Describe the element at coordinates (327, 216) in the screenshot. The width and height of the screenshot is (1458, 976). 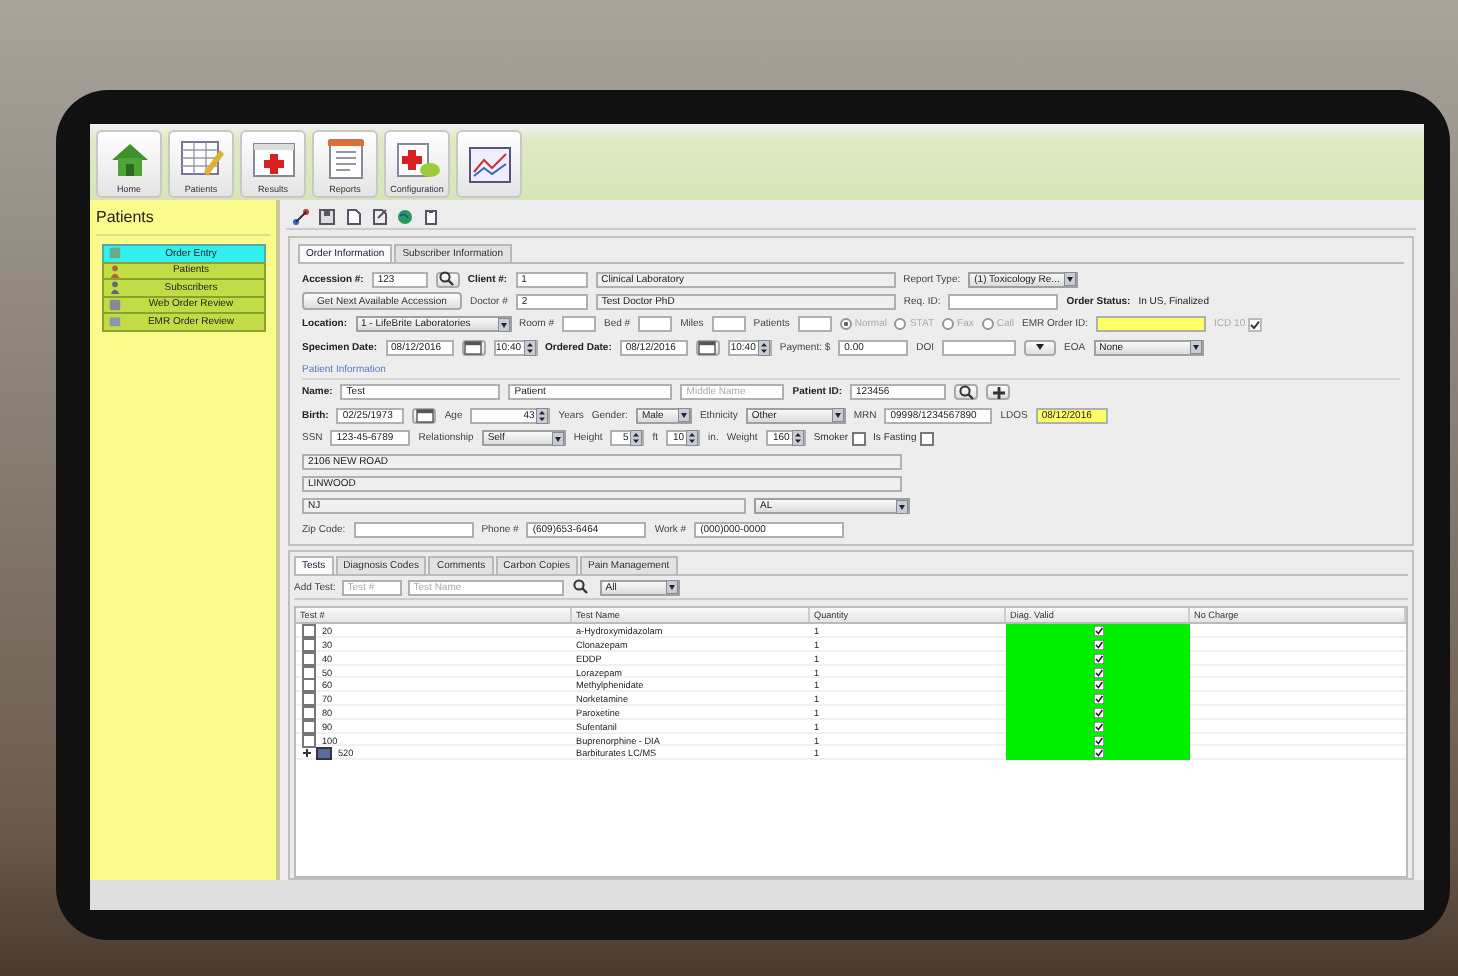
I see `save-icon` at that location.